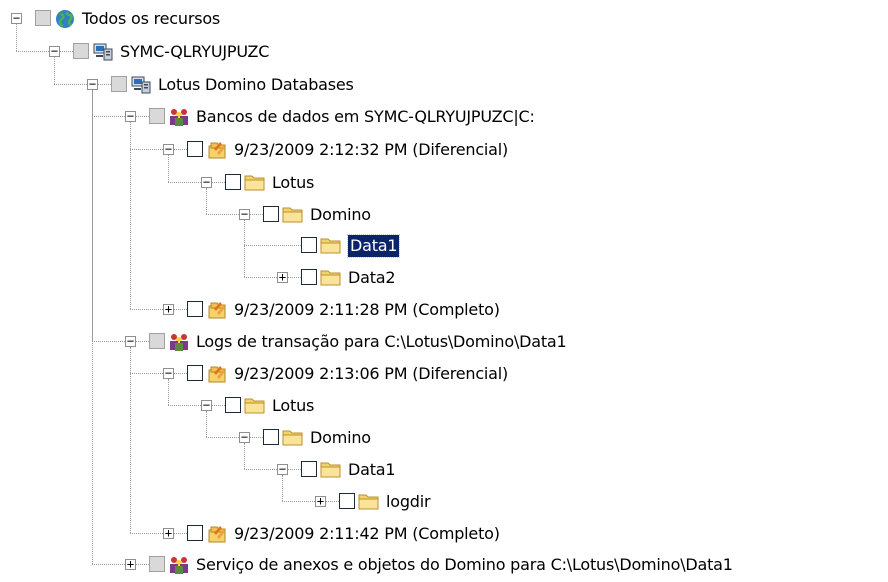 The image size is (888, 582). Describe the element at coordinates (440, 53) in the screenshot. I see `tree-node-symc-server: − SYMC-QLRYUJPUZC` at that location.